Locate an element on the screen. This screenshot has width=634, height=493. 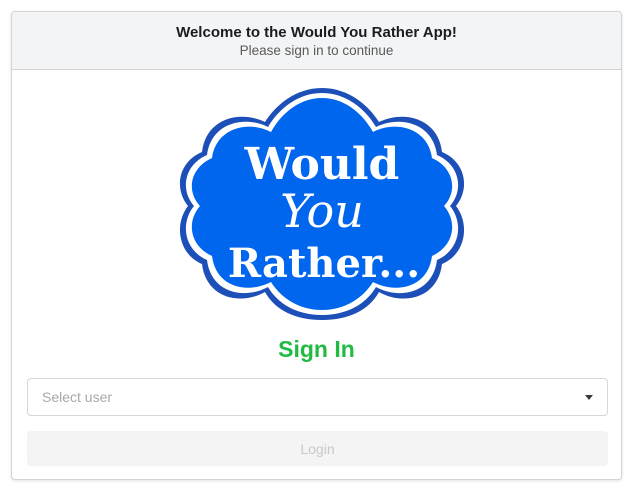
login-button: Login is located at coordinates (317, 448).